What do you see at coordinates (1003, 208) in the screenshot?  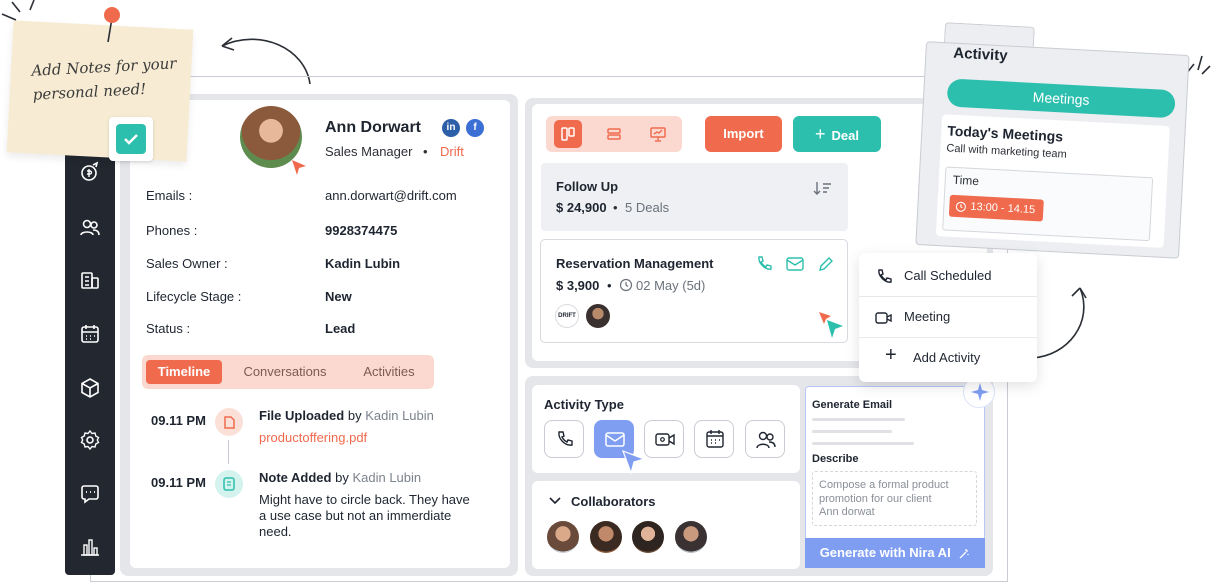 I see `time-value: 13:00 - 14.15` at bounding box center [1003, 208].